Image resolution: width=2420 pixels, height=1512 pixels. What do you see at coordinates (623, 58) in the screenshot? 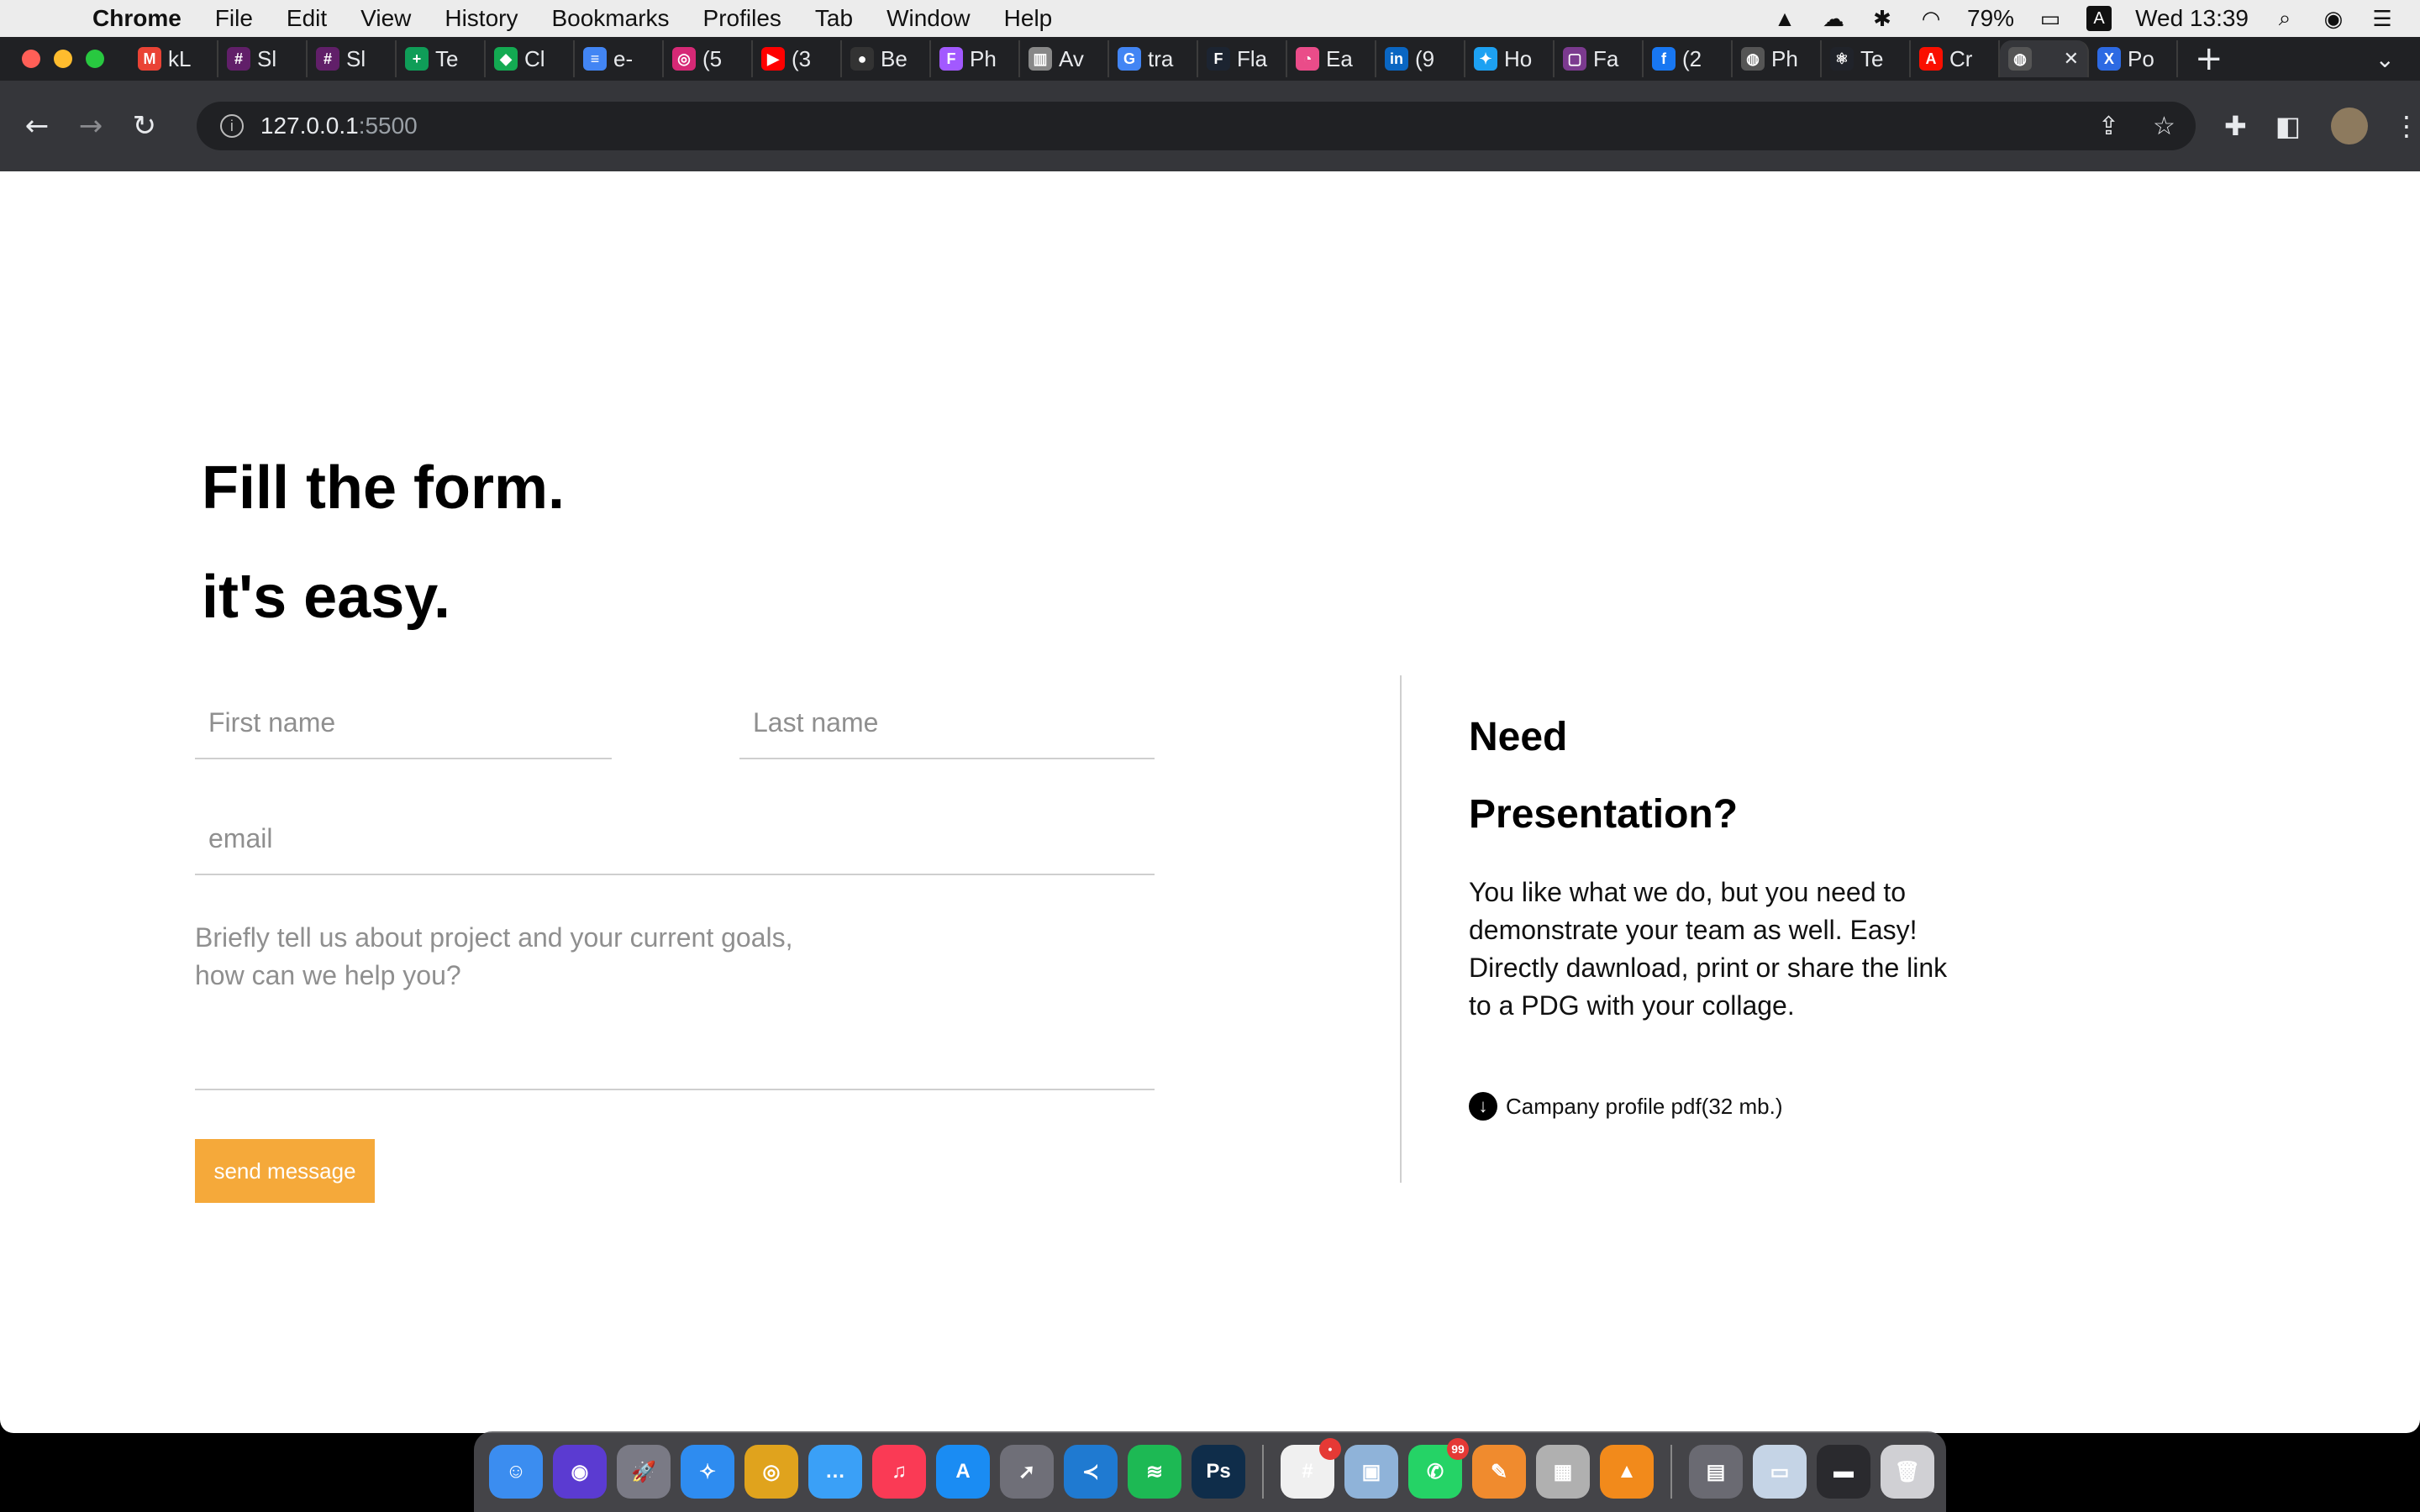
I see `tab-label: e-` at bounding box center [623, 58].